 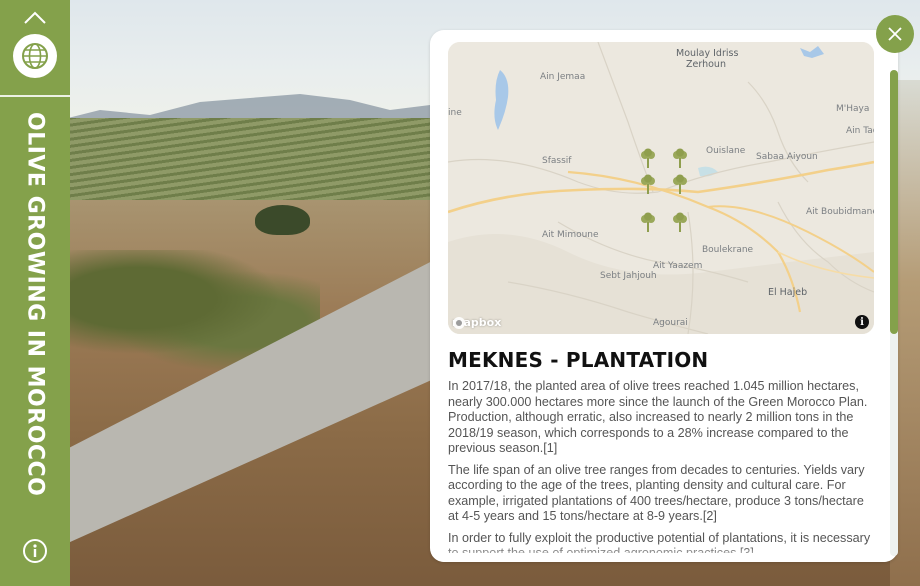 I want to click on info-icon, so click(x=35, y=551).